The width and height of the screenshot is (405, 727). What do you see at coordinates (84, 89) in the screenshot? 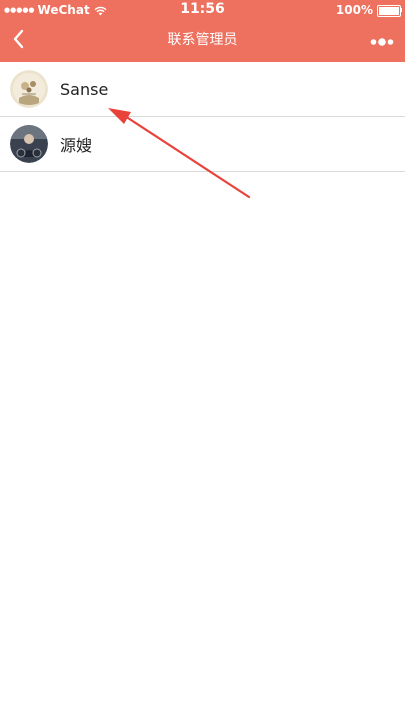
I see `contact-name: Sanse` at bounding box center [84, 89].